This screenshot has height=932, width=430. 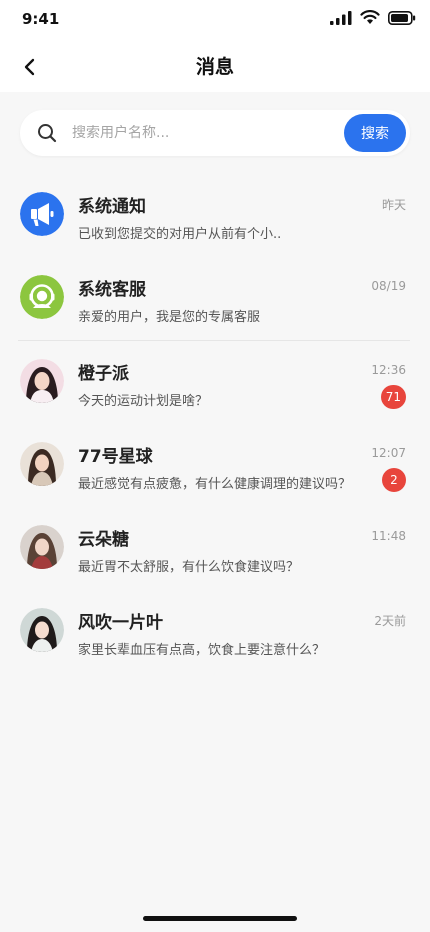 What do you see at coordinates (103, 374) in the screenshot?
I see `item-name: 橙子派` at bounding box center [103, 374].